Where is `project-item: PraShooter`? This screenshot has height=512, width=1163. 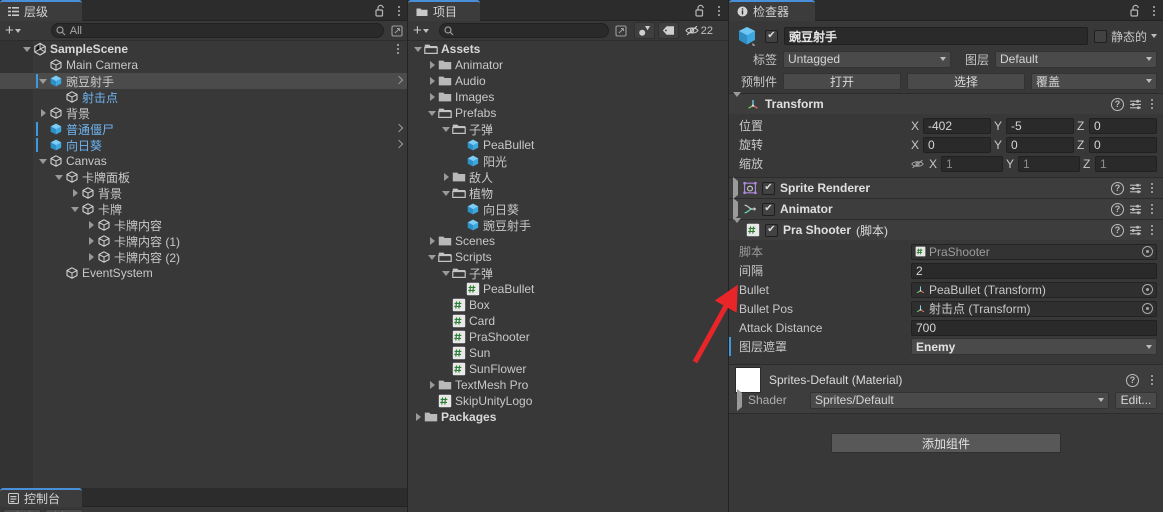 project-item: PraShooter is located at coordinates (568, 337).